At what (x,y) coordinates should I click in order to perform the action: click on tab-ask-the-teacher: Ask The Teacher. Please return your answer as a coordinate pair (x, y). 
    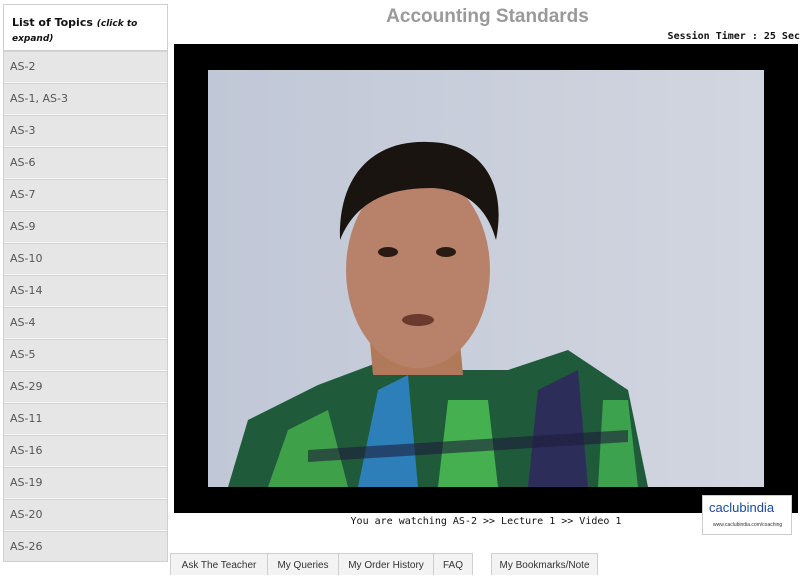
    Looking at the image, I should click on (219, 564).